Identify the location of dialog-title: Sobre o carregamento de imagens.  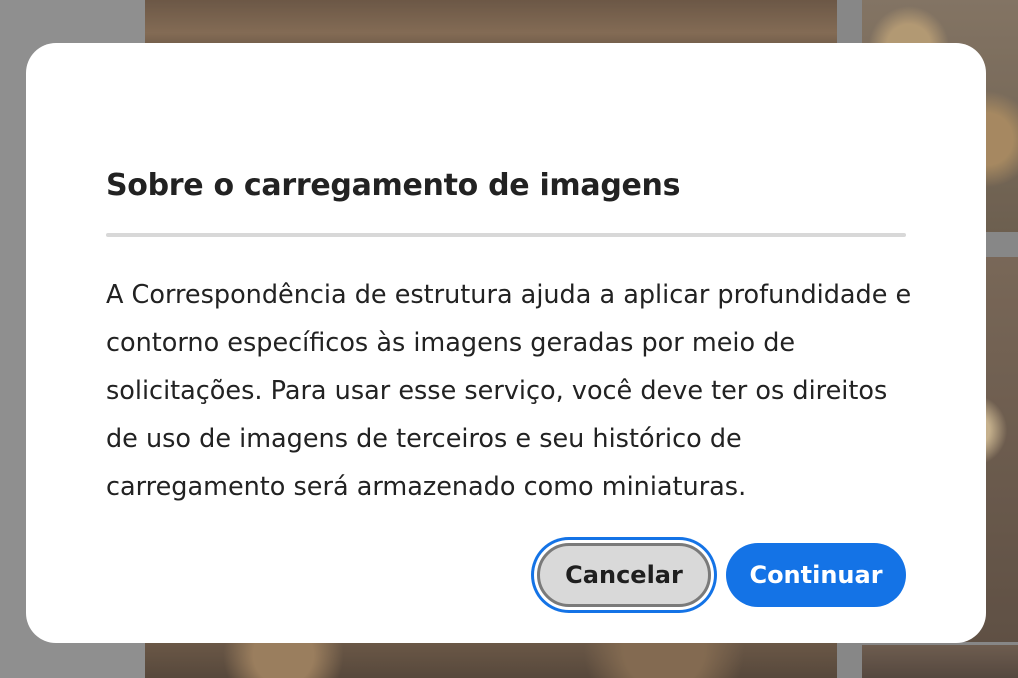
(393, 185).